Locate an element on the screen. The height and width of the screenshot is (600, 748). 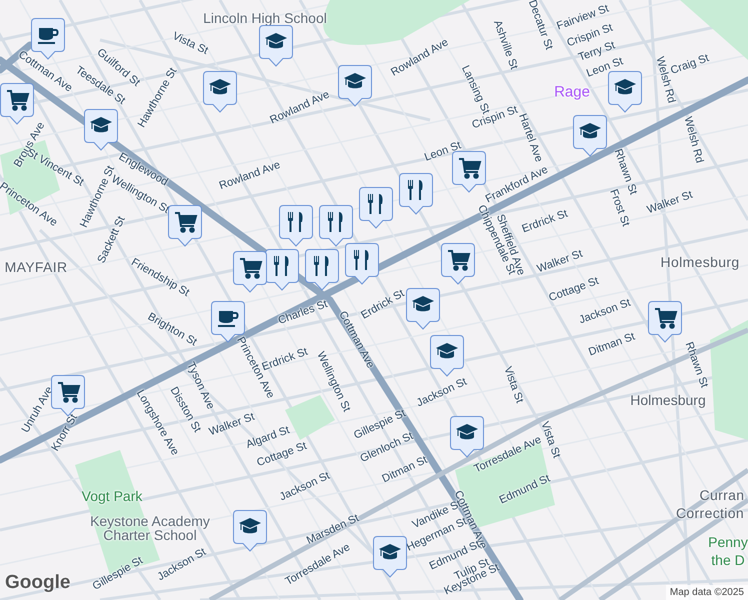
street-label: Hartel Ave is located at coordinates (530, 138).